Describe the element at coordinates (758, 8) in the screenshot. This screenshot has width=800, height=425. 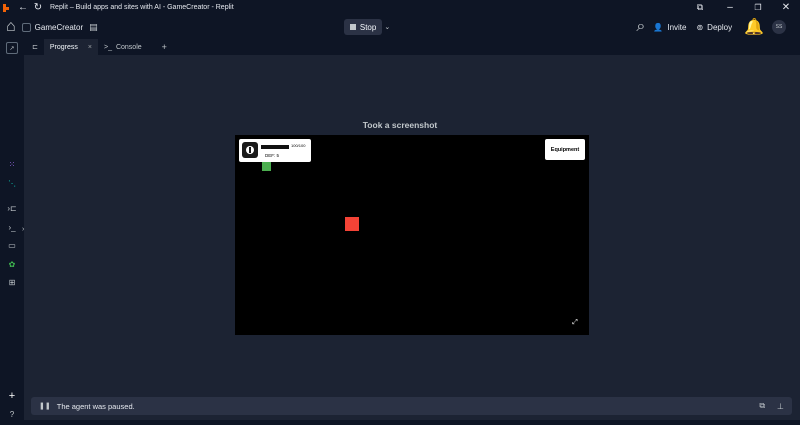
I see `restore-icon: ❐` at that location.